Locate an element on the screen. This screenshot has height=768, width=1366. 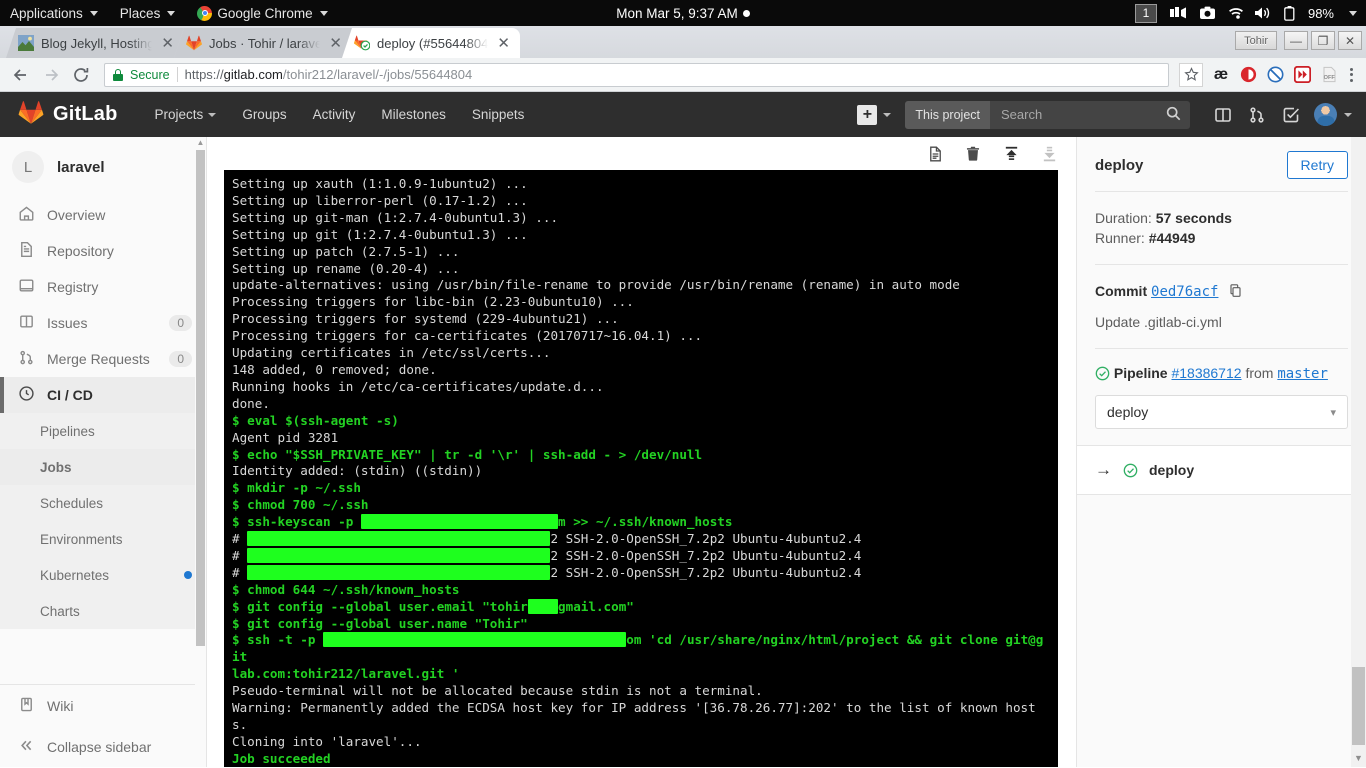
retry-button: Retry is located at coordinates (1317, 165).